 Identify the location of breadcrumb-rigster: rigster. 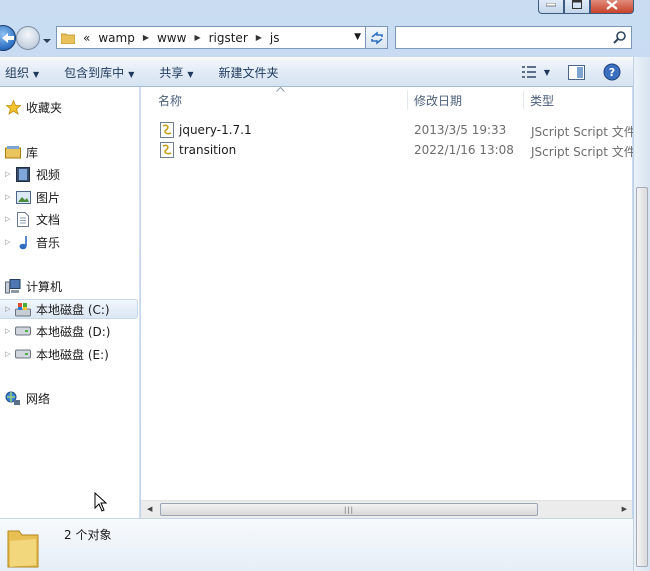
(228, 38).